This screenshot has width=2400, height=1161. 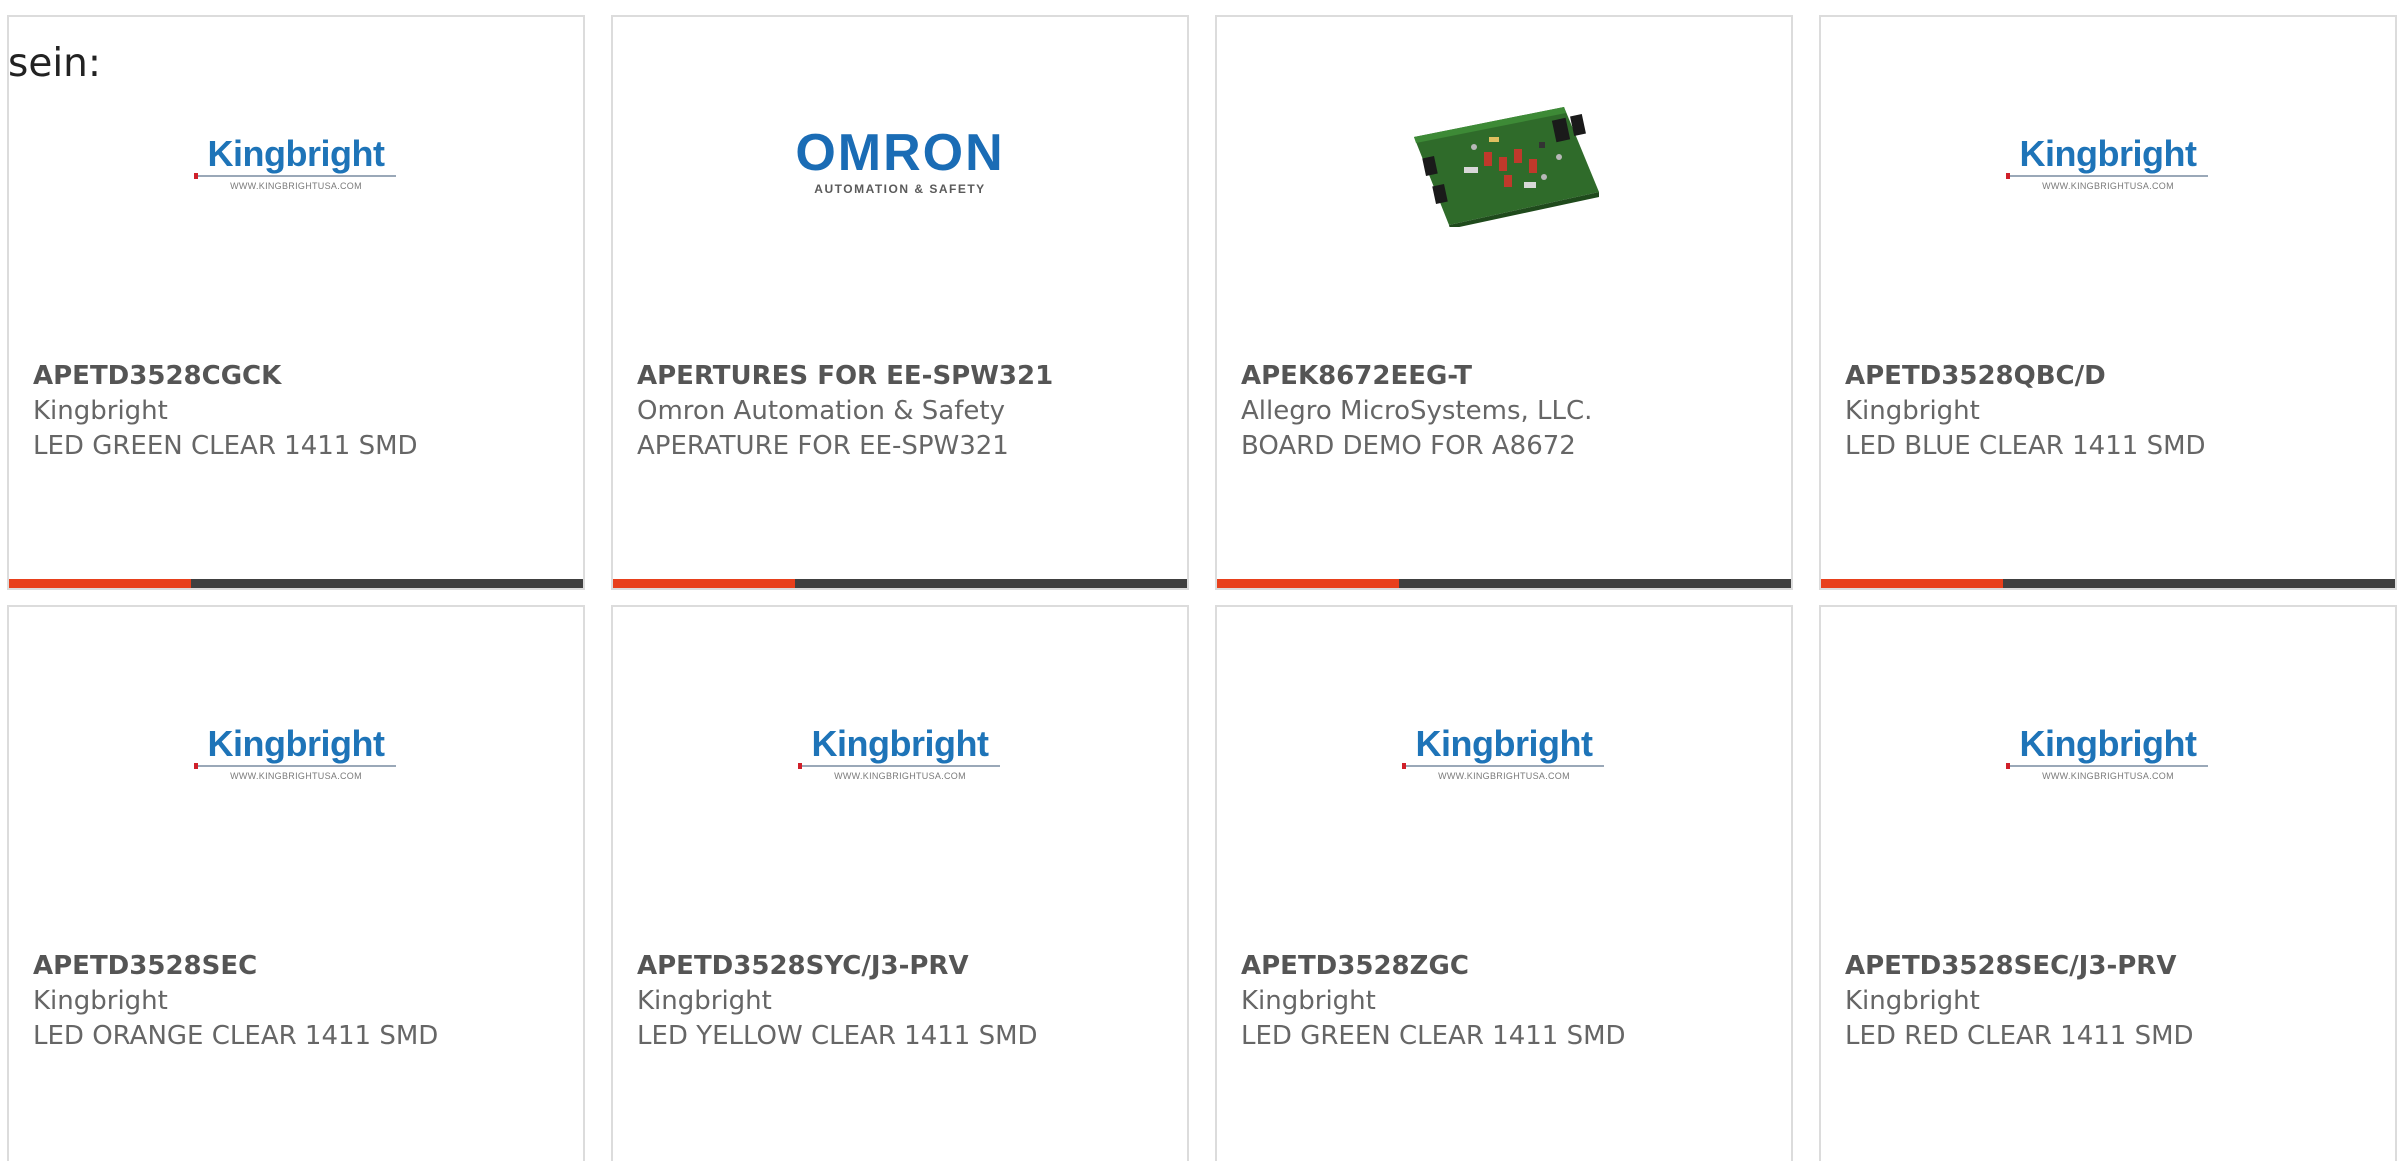 What do you see at coordinates (1506, 167) in the screenshot?
I see `pcb-board-photo` at bounding box center [1506, 167].